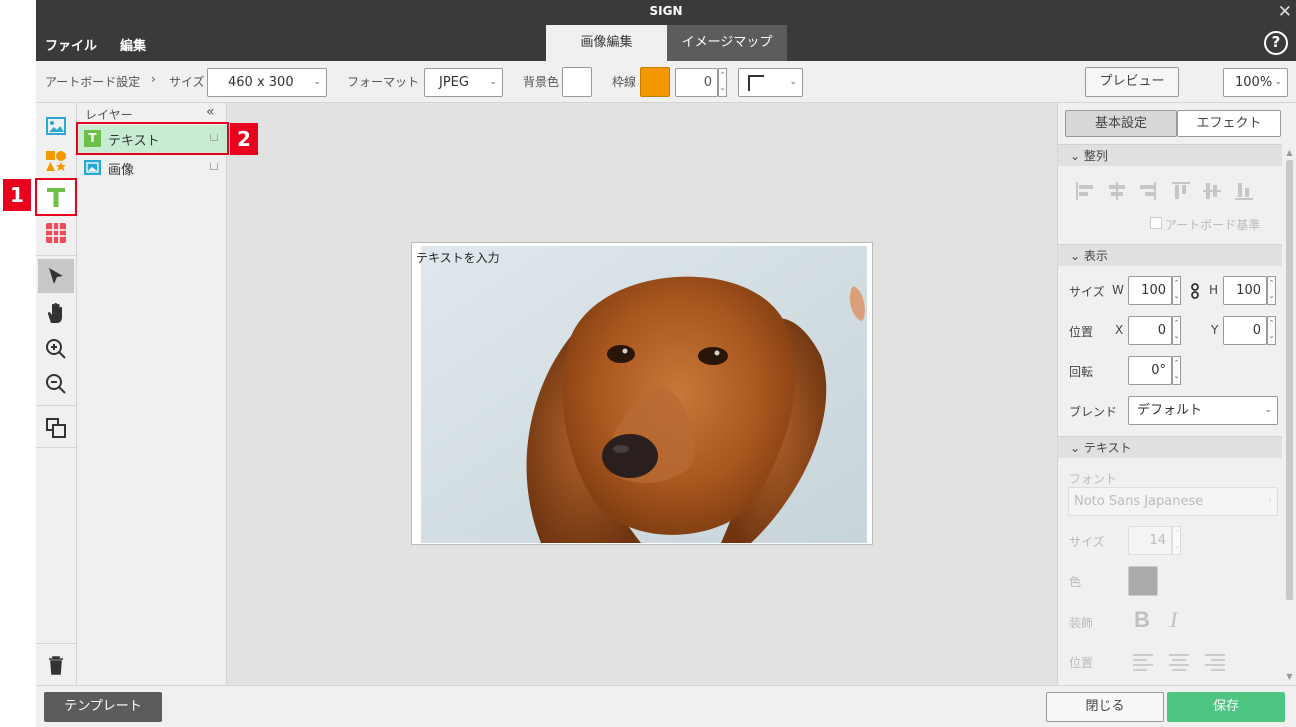  I want to click on border-color-swatch, so click(655, 82).